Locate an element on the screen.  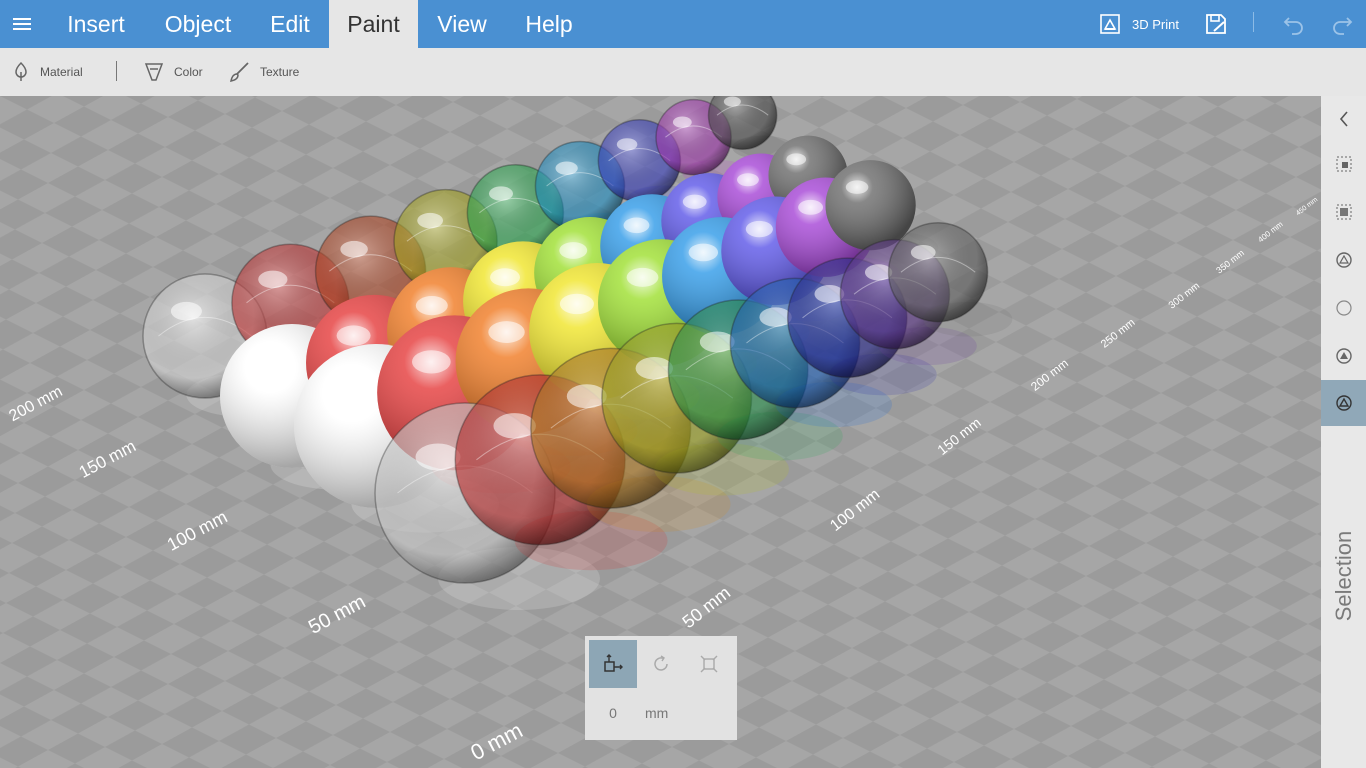
texture-brush-icon is located at coordinates (239, 72).